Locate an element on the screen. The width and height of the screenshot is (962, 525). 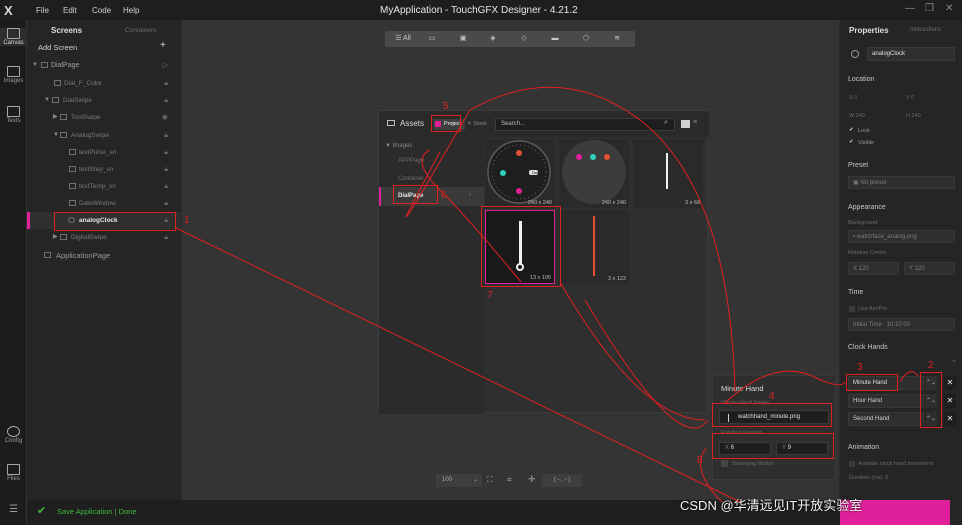
tree-item-applicationpage: ApplicationPage is located at coordinates (104, 255).